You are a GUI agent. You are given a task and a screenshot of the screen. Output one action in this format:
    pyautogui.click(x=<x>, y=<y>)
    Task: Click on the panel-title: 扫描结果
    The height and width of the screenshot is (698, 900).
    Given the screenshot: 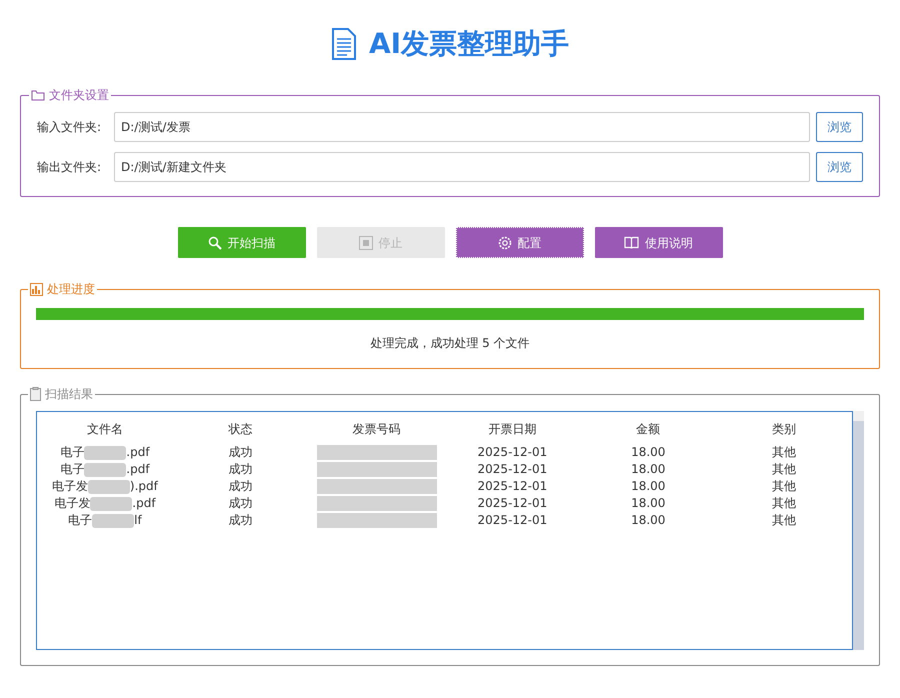 What is the action you would take?
    pyautogui.click(x=69, y=394)
    